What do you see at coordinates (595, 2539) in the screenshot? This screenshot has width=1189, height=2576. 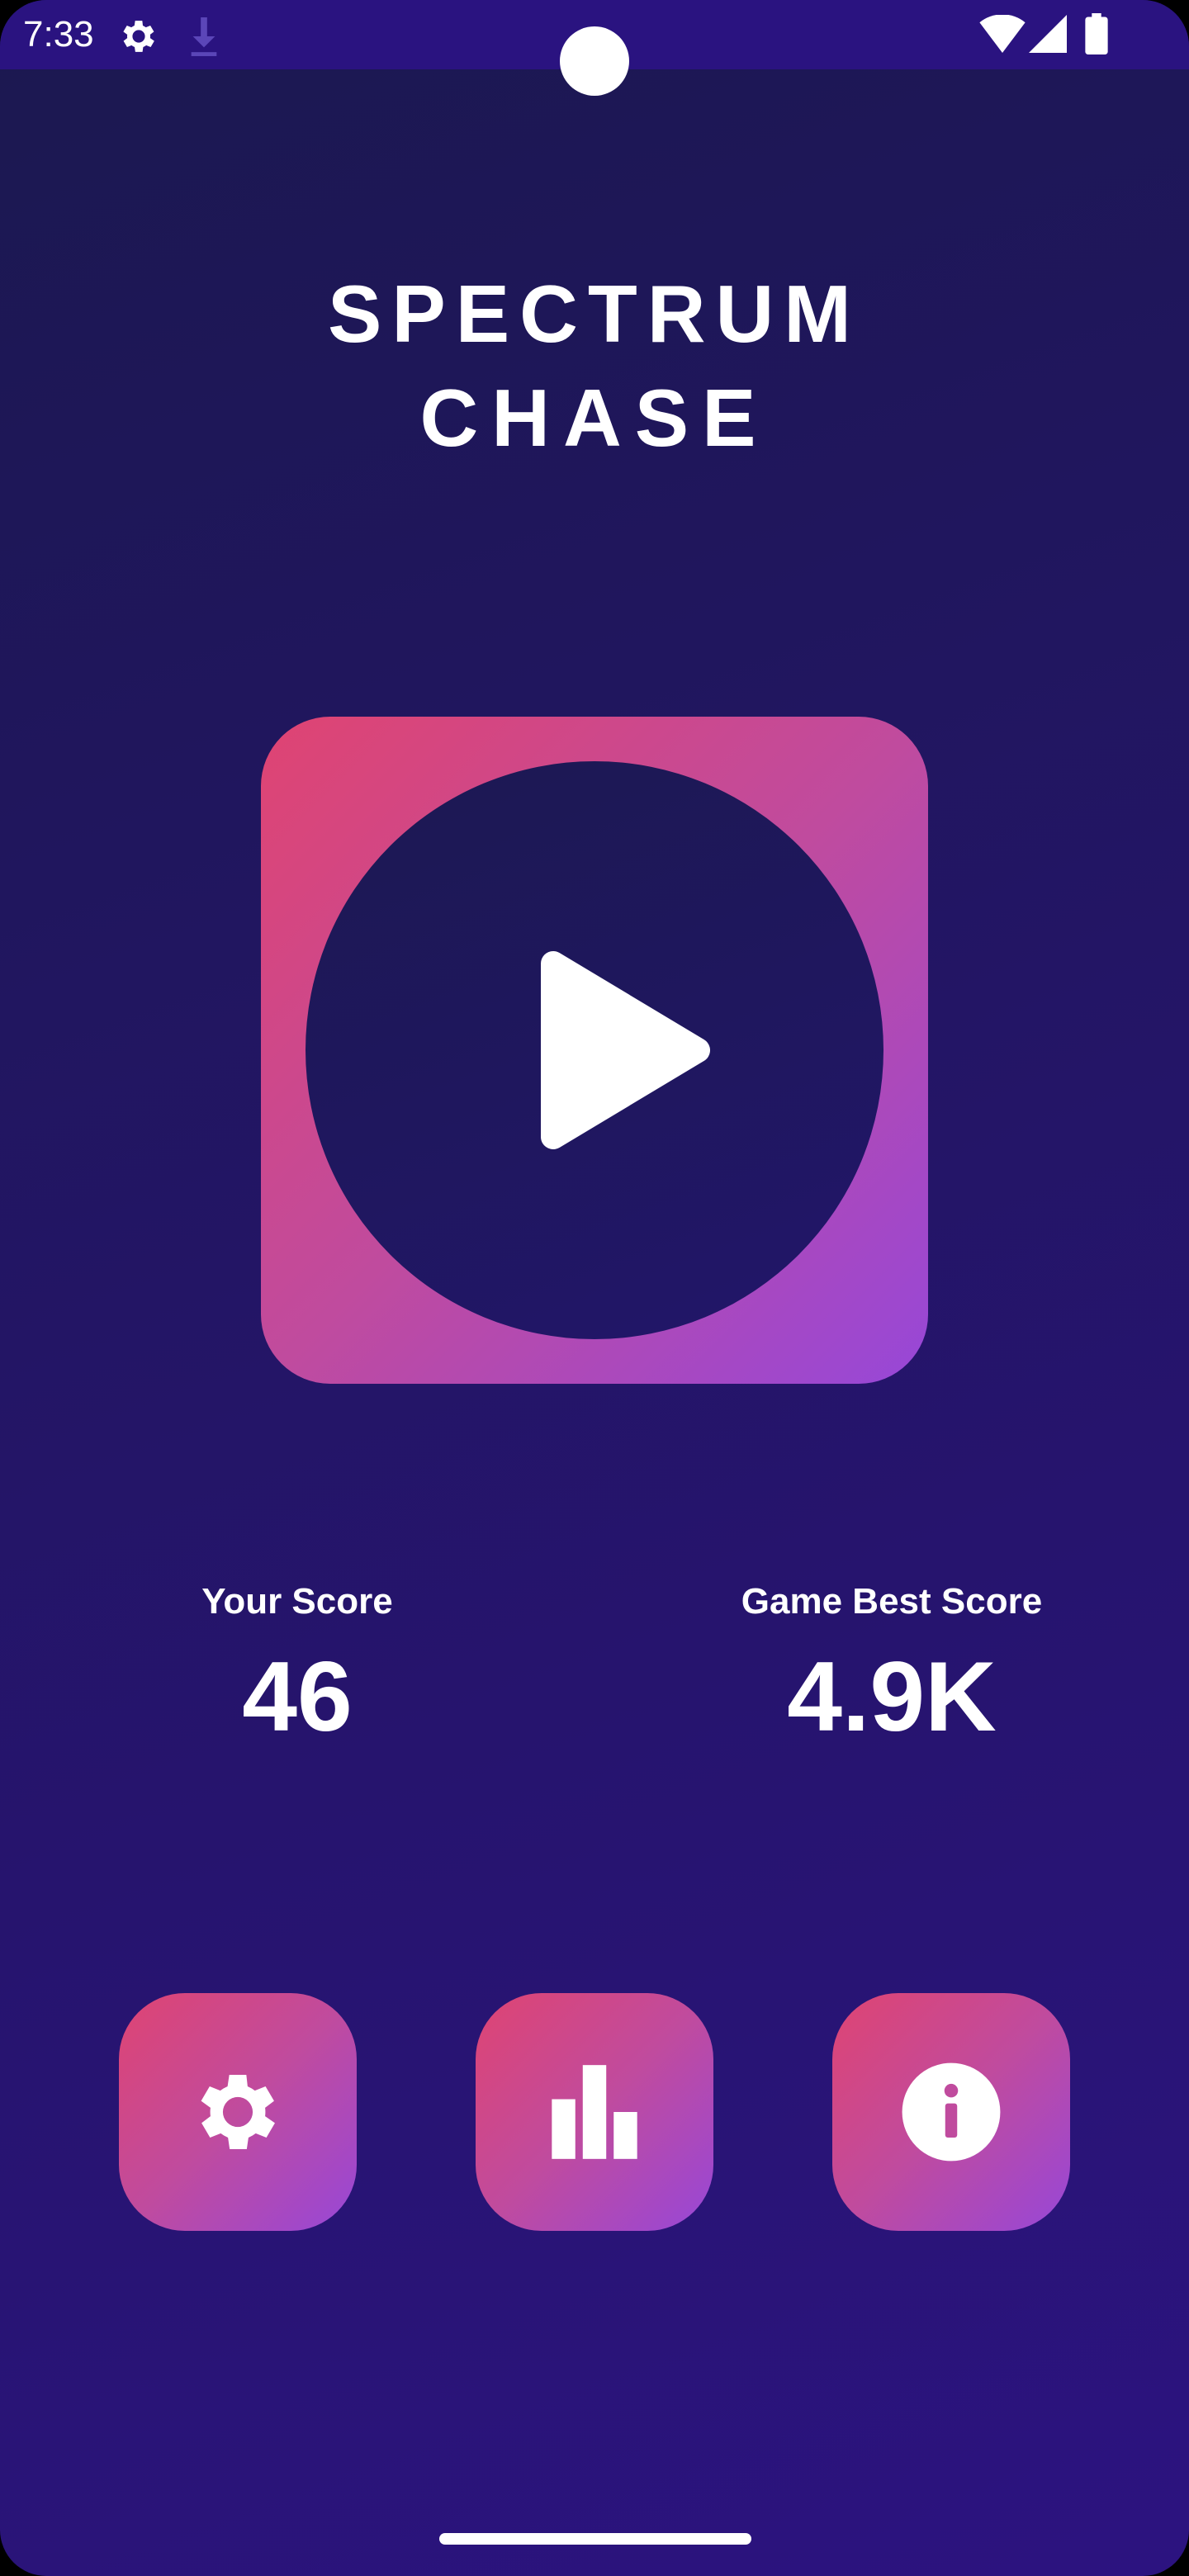 I see `home-indicator` at bounding box center [595, 2539].